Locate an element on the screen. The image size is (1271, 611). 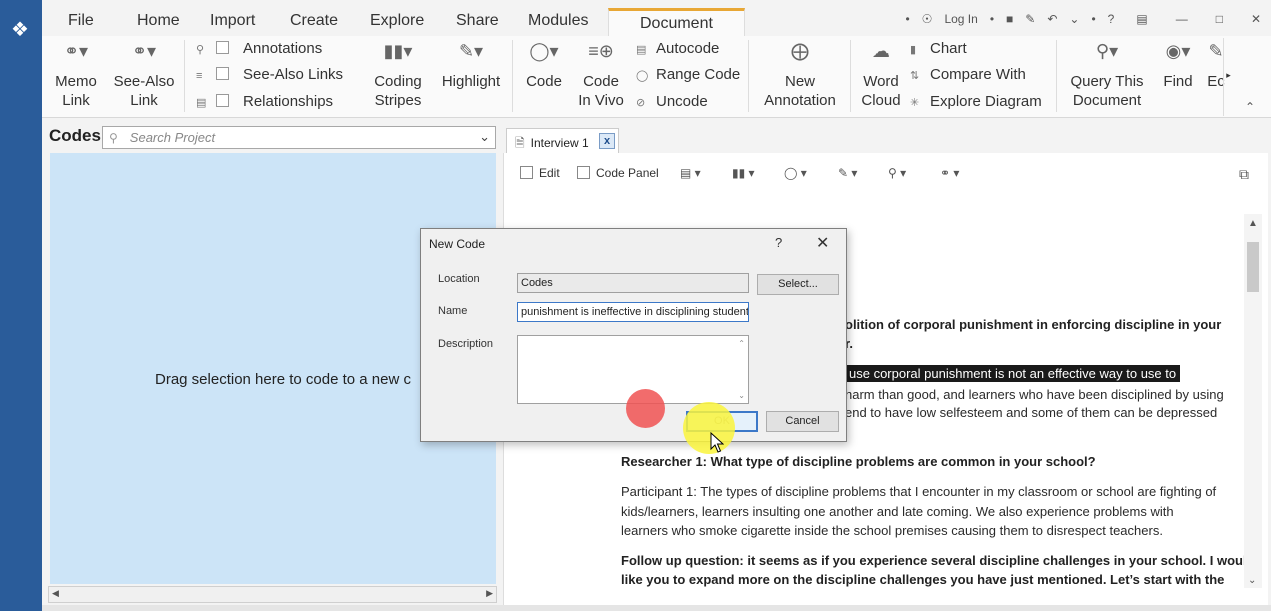
edit-checkbox is located at coordinates (526, 172).